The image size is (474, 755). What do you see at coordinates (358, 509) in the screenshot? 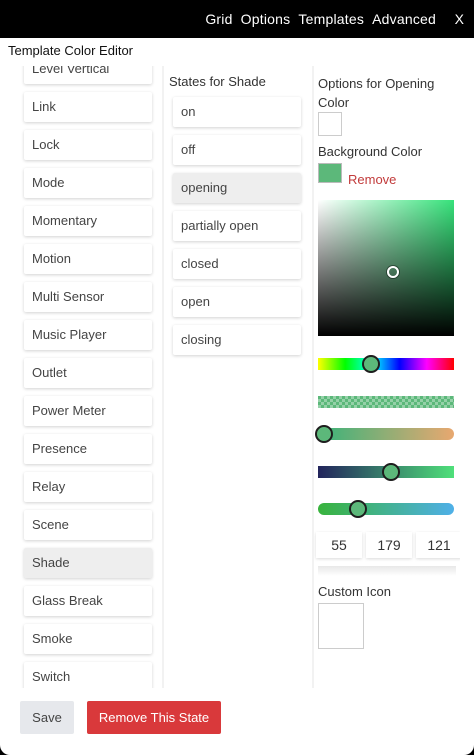
I see `blue-slider-handle` at bounding box center [358, 509].